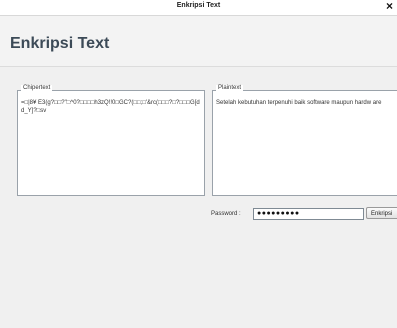 The height and width of the screenshot is (328, 397). I want to click on ciphertext-legend: Chipertext, so click(37, 88).